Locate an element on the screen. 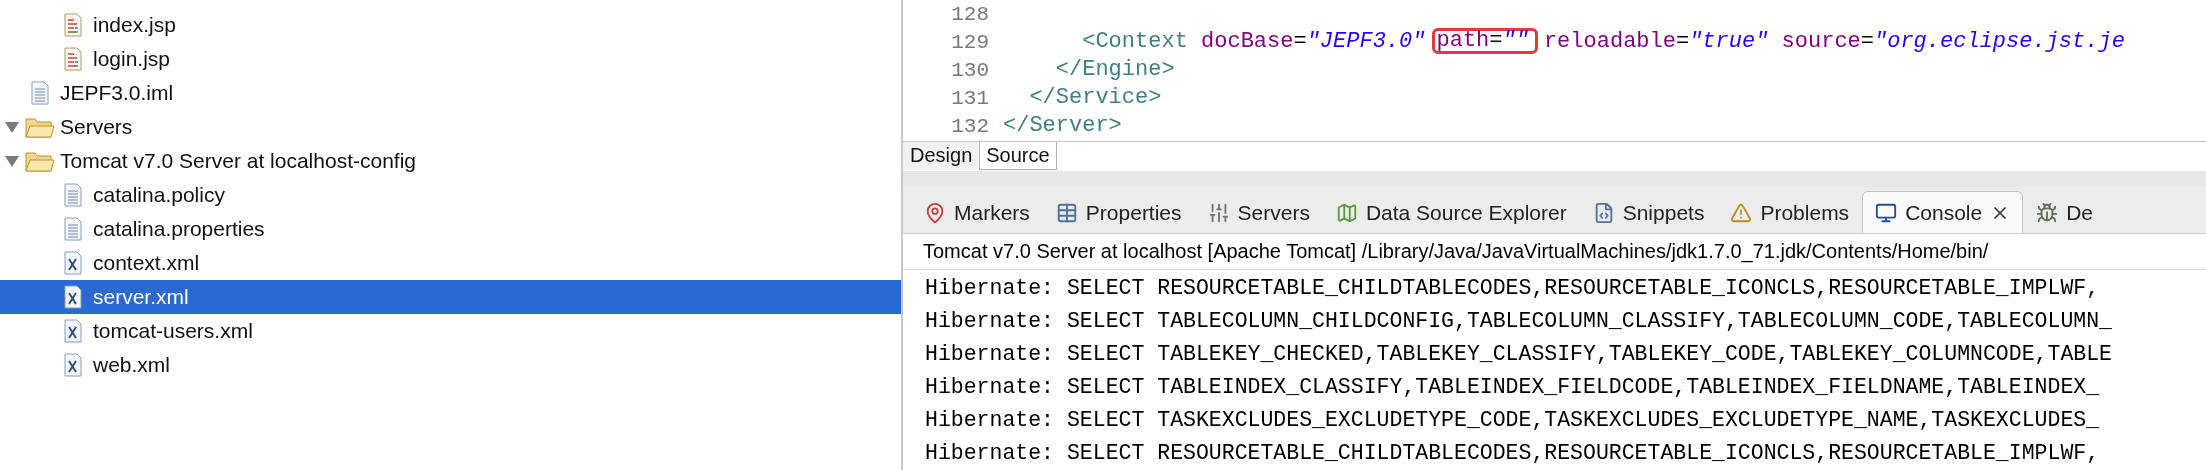 This screenshot has width=2206, height=470. line-number: 129 is located at coordinates (970, 42).